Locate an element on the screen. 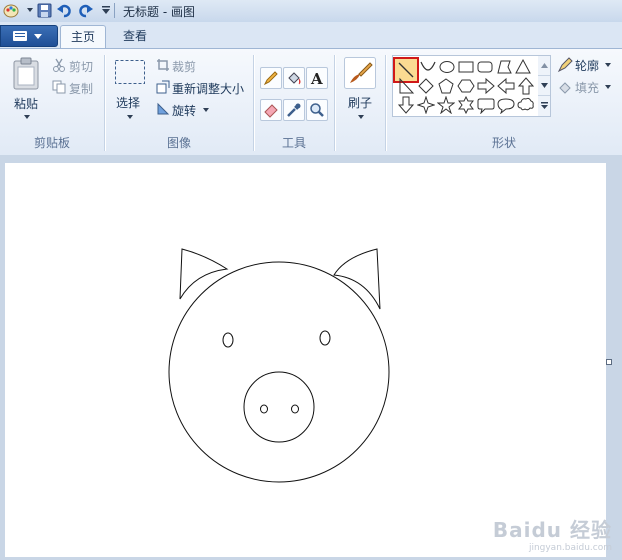 The image size is (622, 560). shape-rectangle is located at coordinates (466, 67).